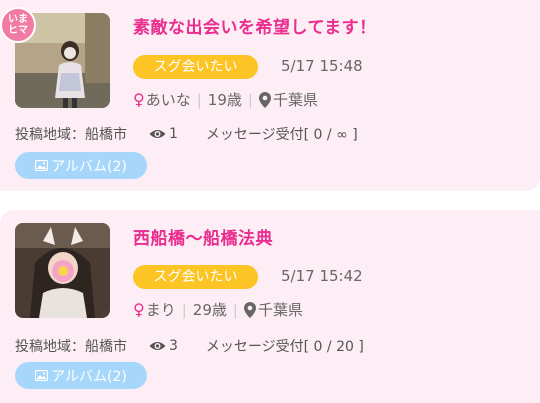  I want to click on user-age: 19歳, so click(224, 100).